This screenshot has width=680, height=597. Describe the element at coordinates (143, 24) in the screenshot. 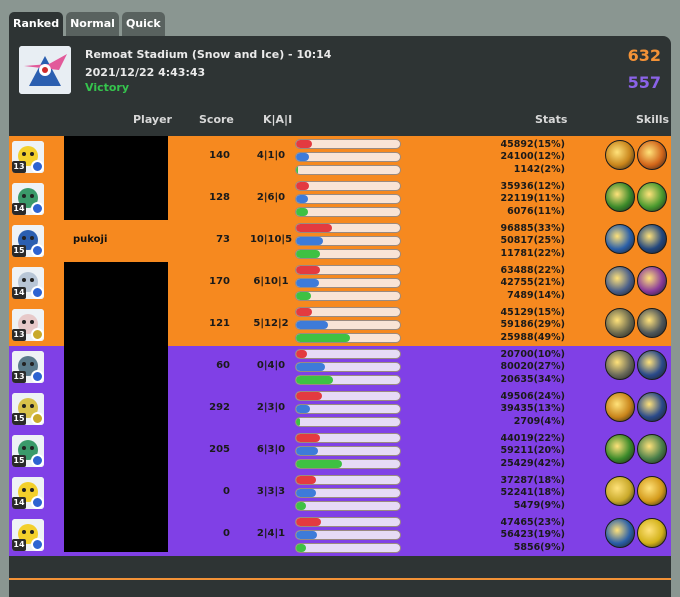

I see `tab-quick: Quick` at that location.